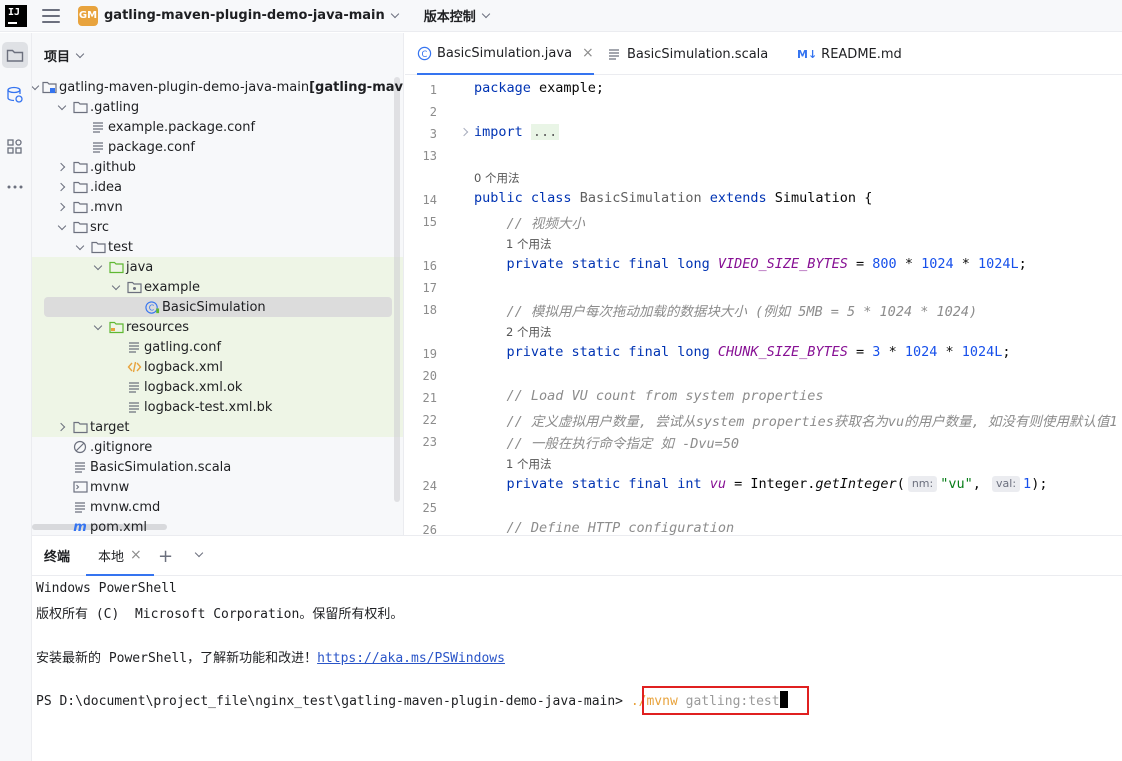 This screenshot has height=761, width=1122. What do you see at coordinates (217, 307) in the screenshot?
I see `tree-item: C BasicSimulation` at bounding box center [217, 307].